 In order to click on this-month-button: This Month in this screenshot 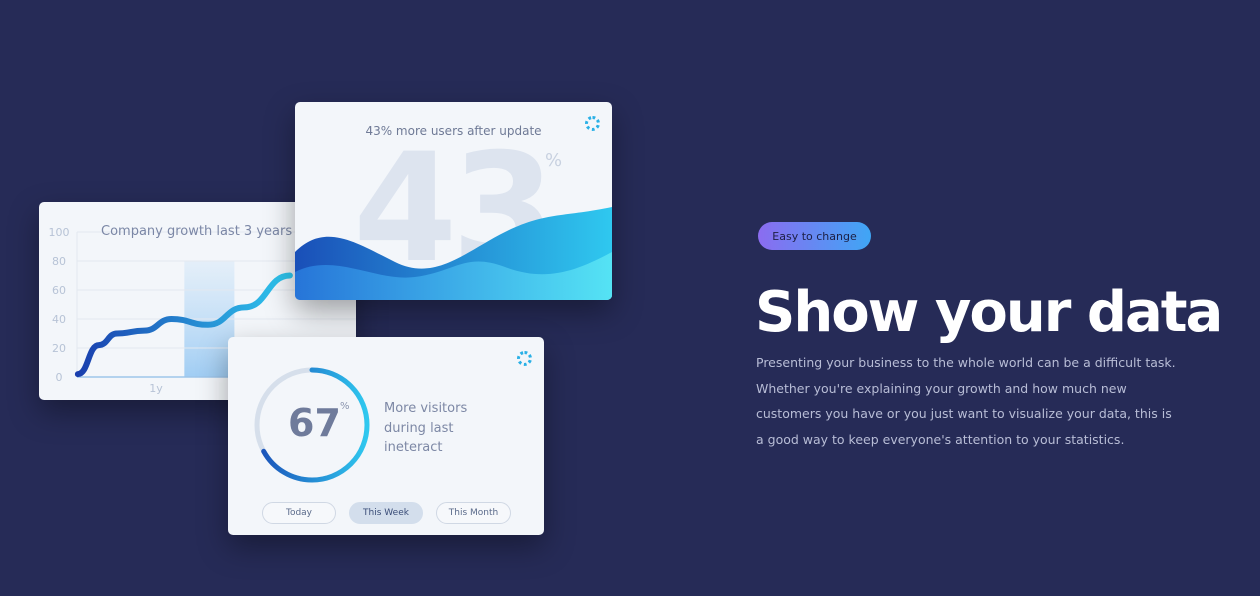, I will do `click(473, 513)`.